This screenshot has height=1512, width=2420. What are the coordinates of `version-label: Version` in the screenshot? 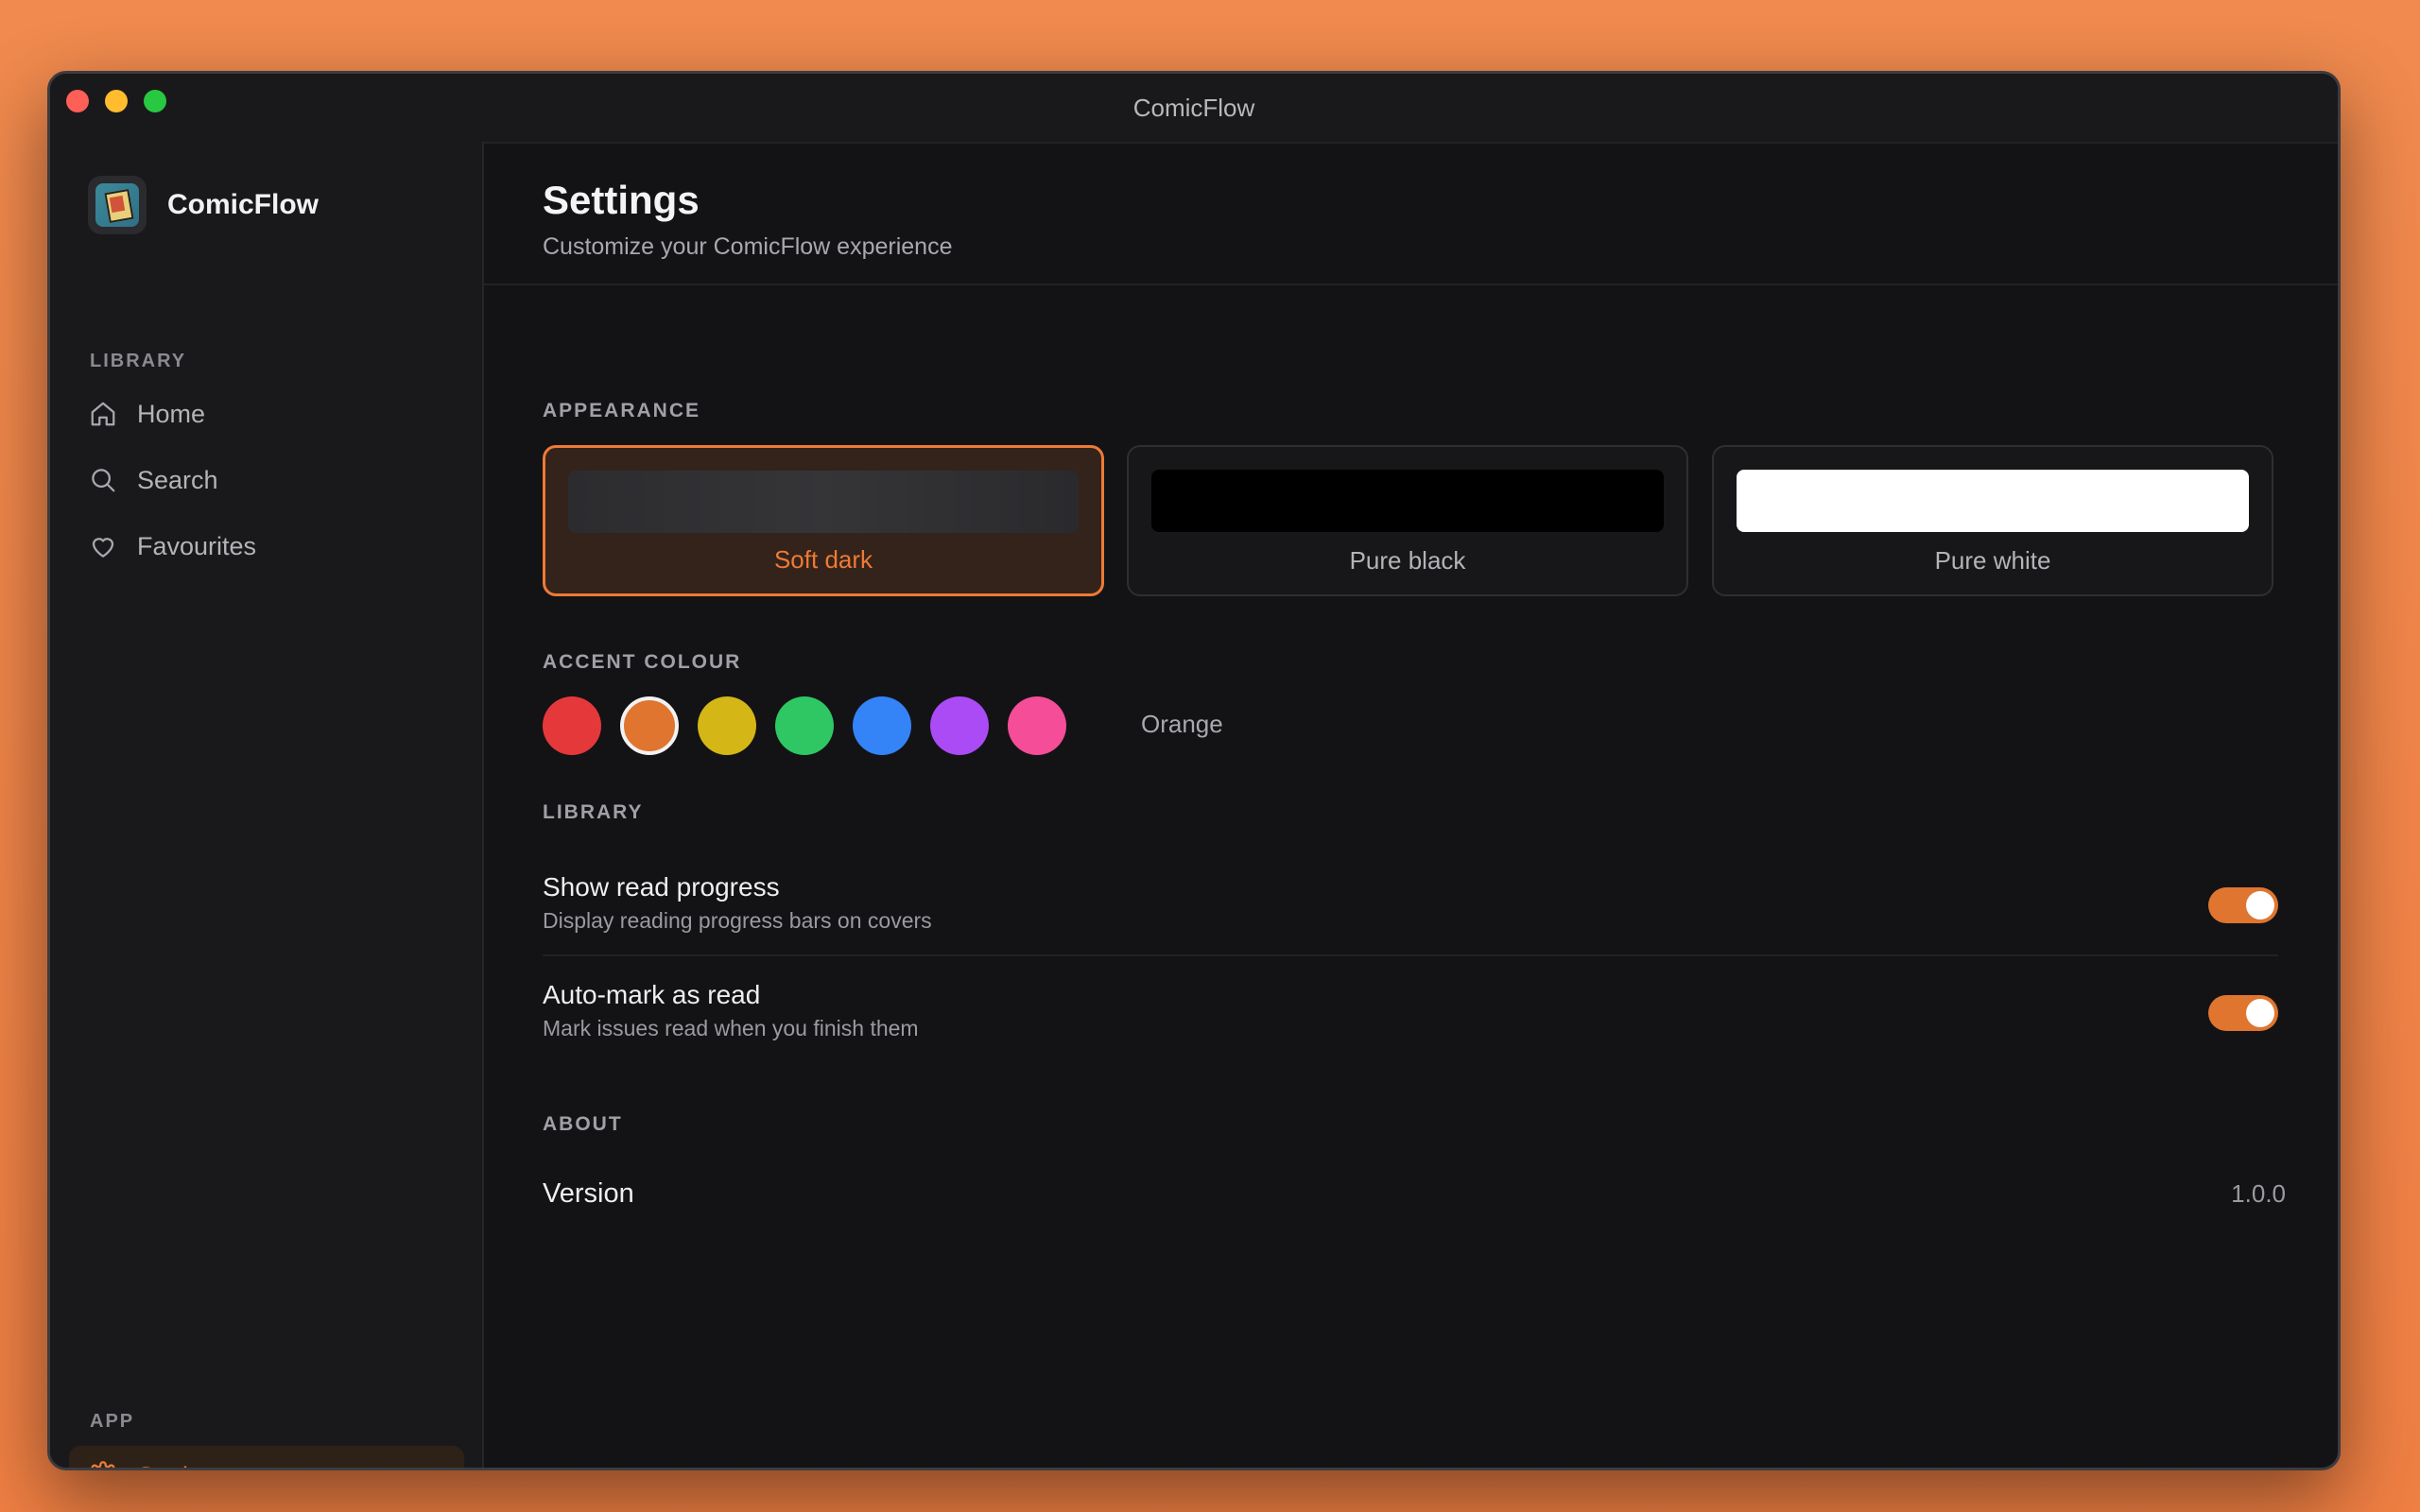 It's located at (589, 1193).